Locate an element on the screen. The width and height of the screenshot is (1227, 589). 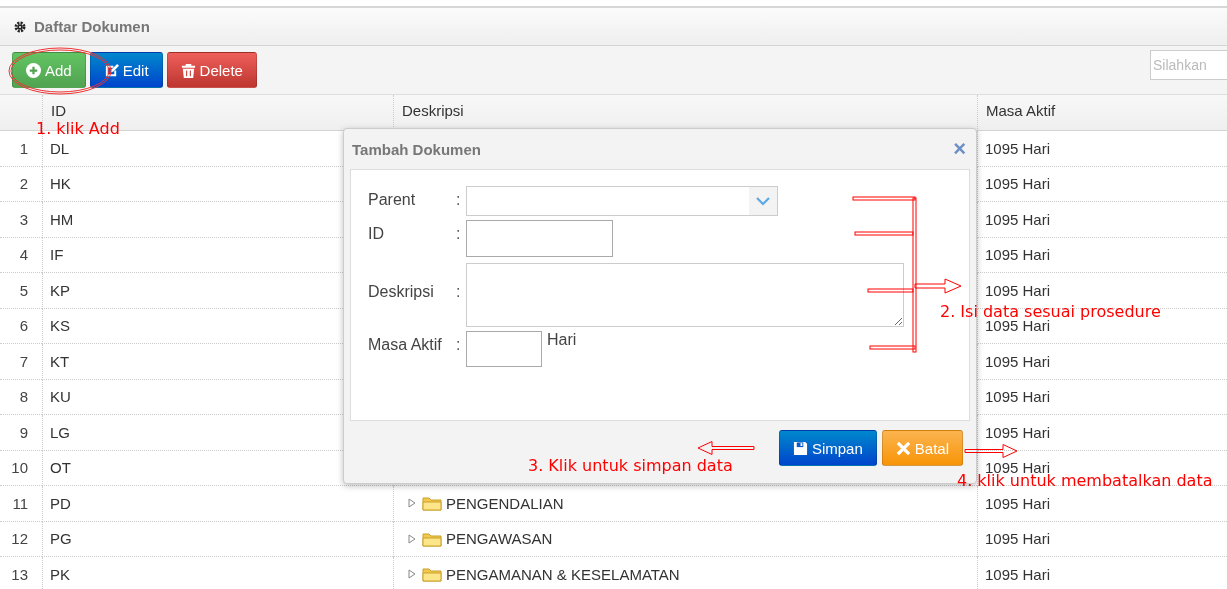
row-number: 8 is located at coordinates (21, 397).